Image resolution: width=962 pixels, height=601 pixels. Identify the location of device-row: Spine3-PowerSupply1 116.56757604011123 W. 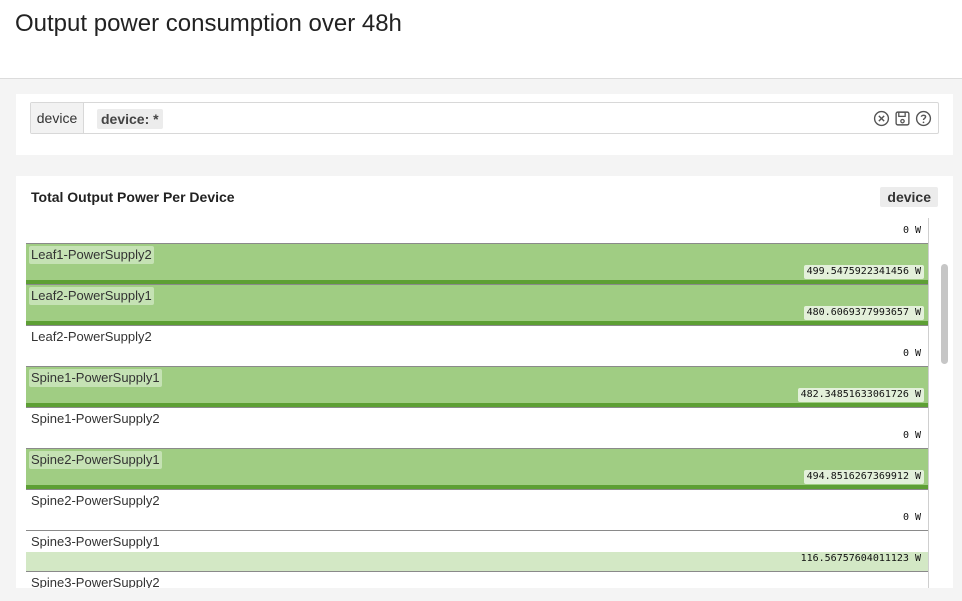
(477, 551).